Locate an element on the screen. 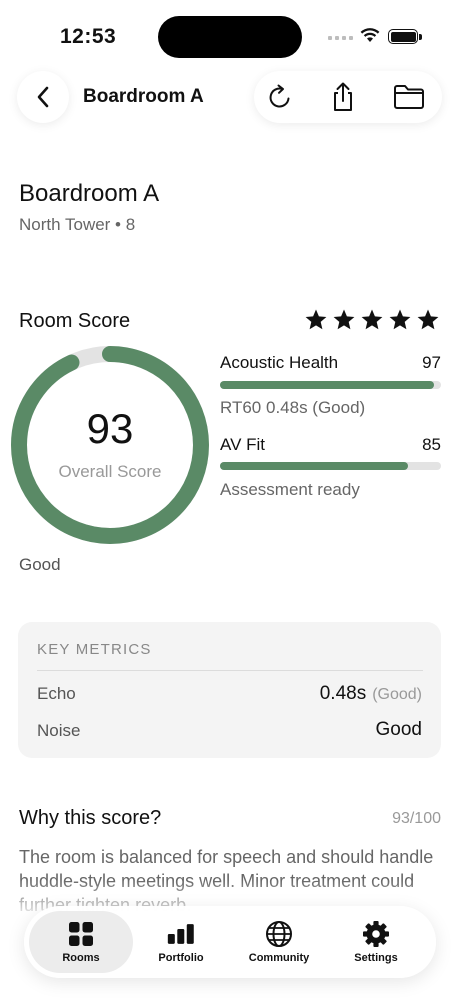 The width and height of the screenshot is (460, 1001). av-fit-bar-fill is located at coordinates (314, 466).